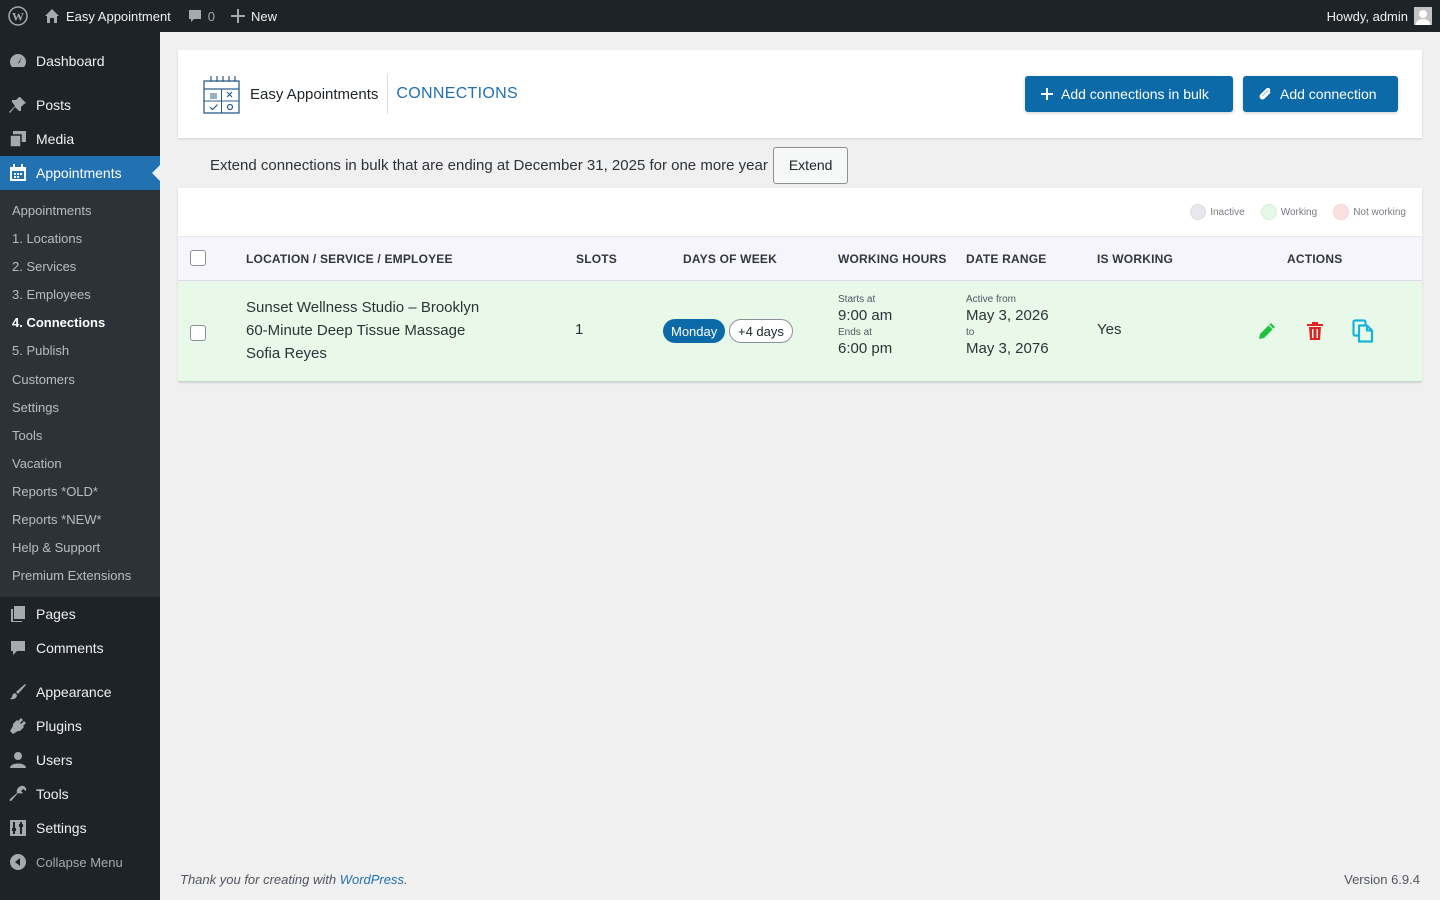 This screenshot has width=1440, height=900. I want to click on duplicate-icon, so click(1363, 331).